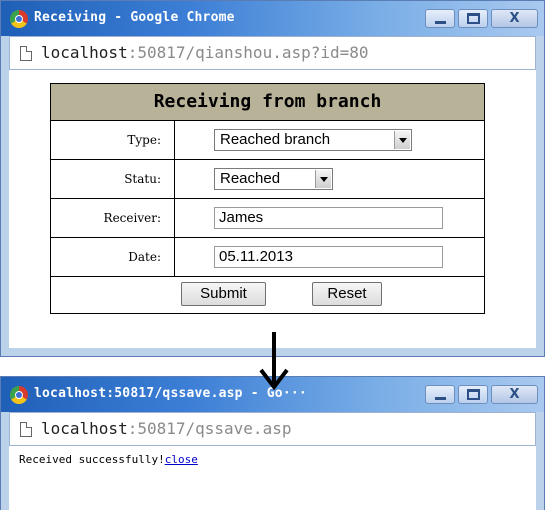 This screenshot has width=545, height=510. I want to click on type-select-value: Reached branch, so click(275, 139).